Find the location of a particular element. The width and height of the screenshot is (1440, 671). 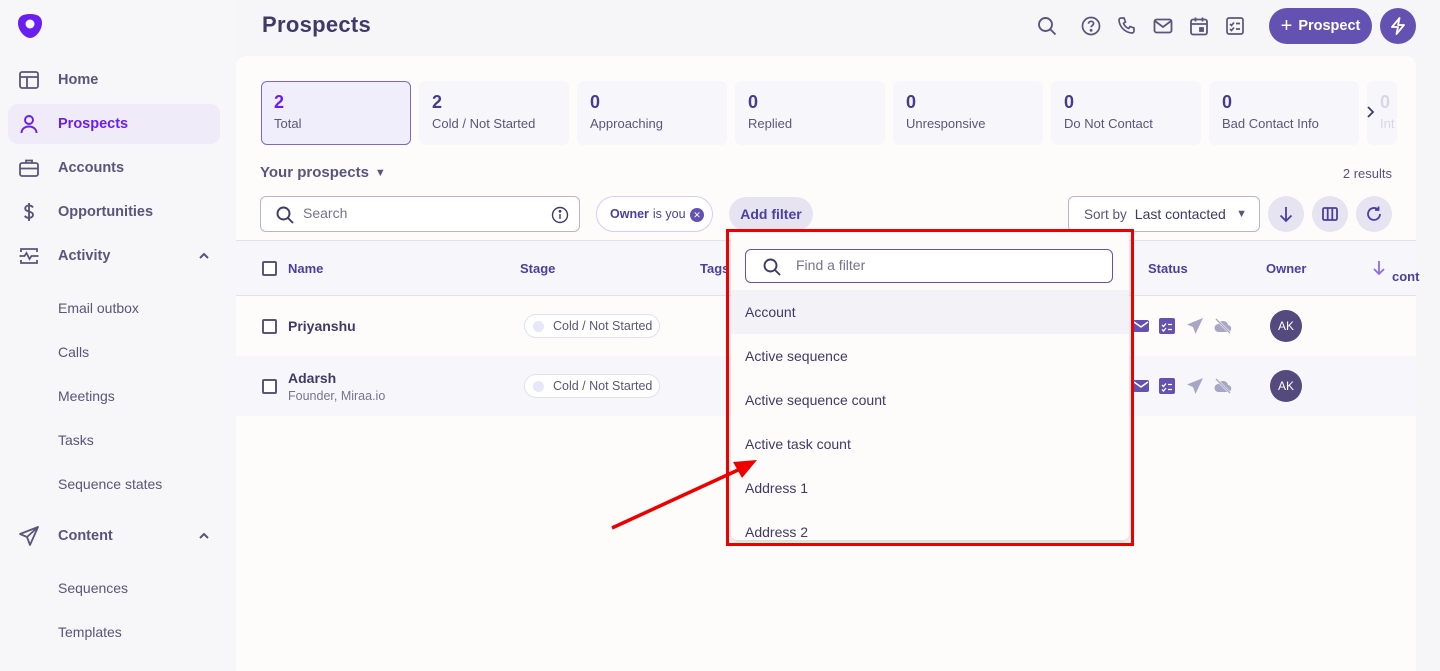

sidebar-subitem-sequence-states: Sequence states is located at coordinates (110, 484).